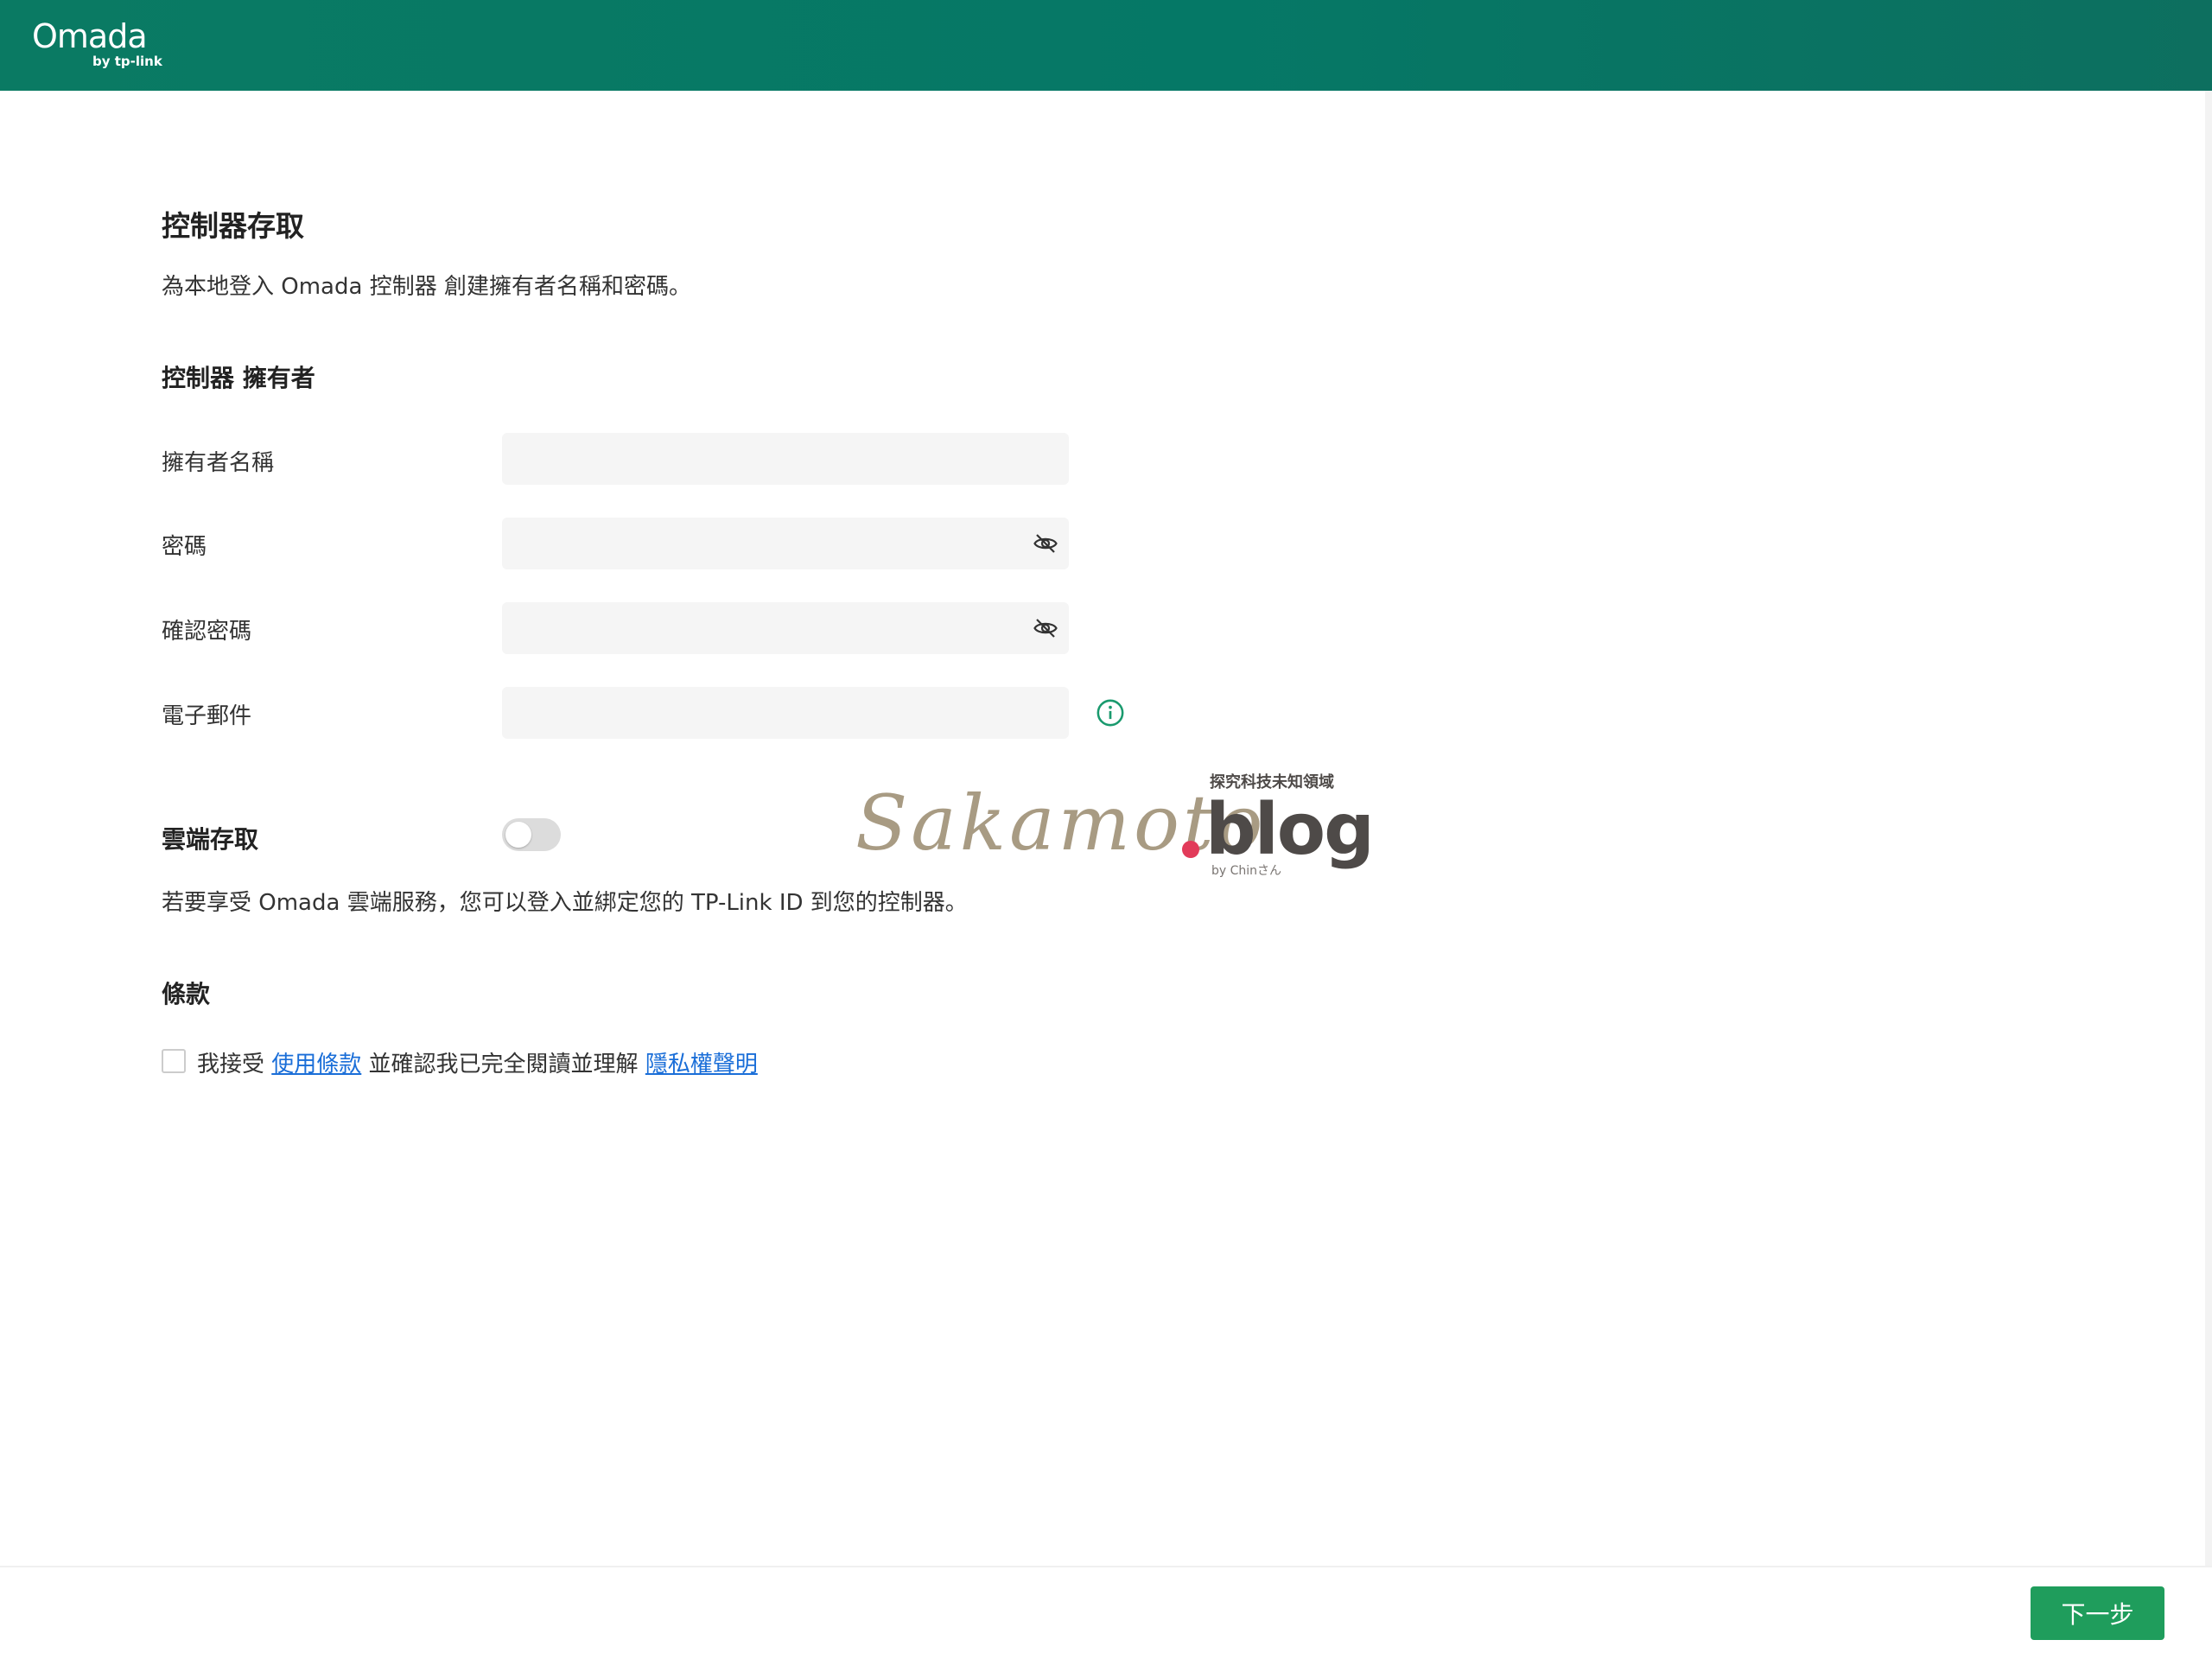 This screenshot has width=2212, height=1659. I want to click on watermark-blog-text: blog, so click(1290, 830).